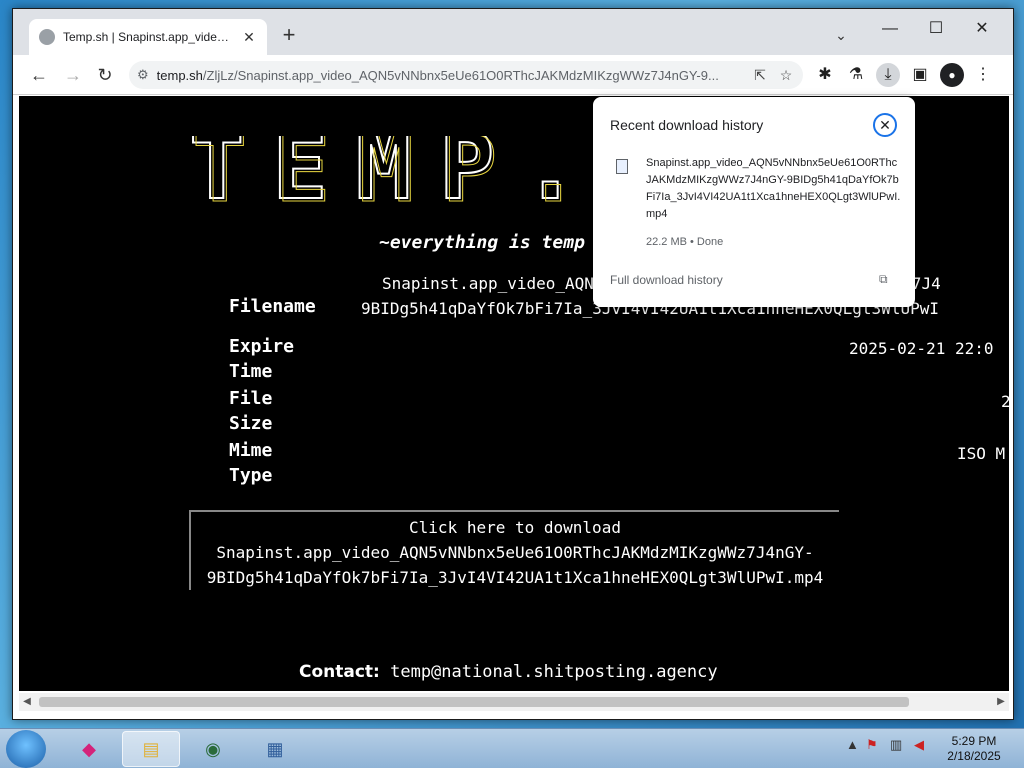 The height and width of the screenshot is (768, 1024). Describe the element at coordinates (841, 37) in the screenshot. I see `tab-search-chevron-icon: ⌄` at that location.